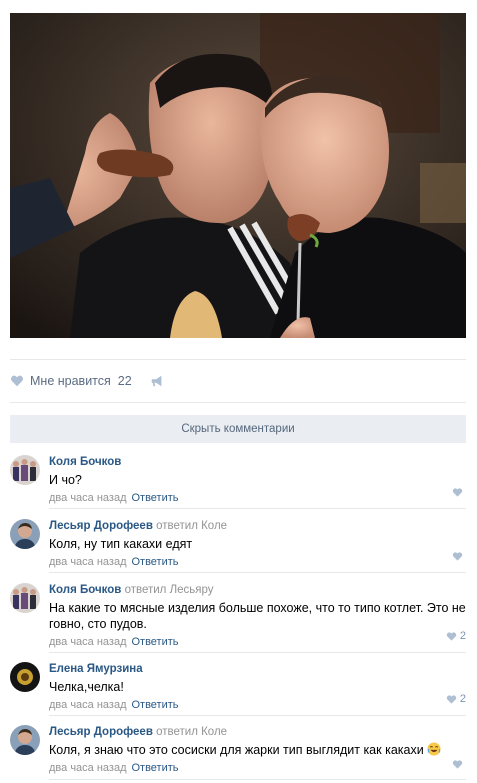 The image size is (477, 783). I want to click on likes-label: Мне нравится, so click(70, 381).